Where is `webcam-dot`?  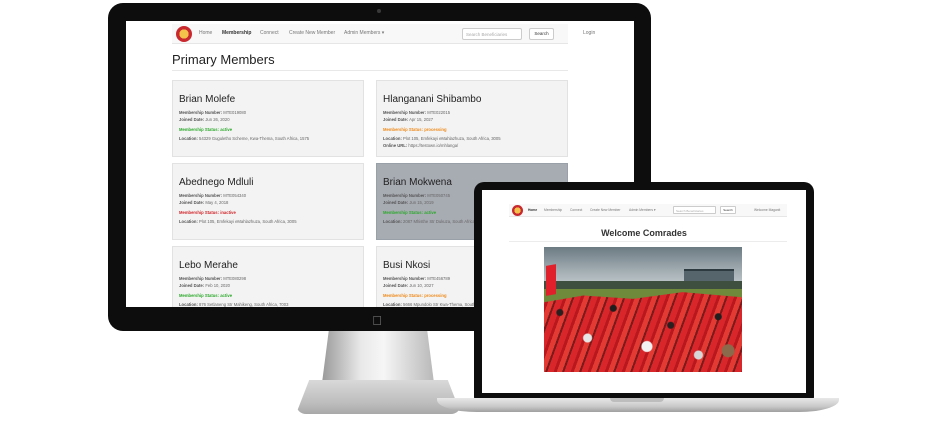 webcam-dot is located at coordinates (379, 11).